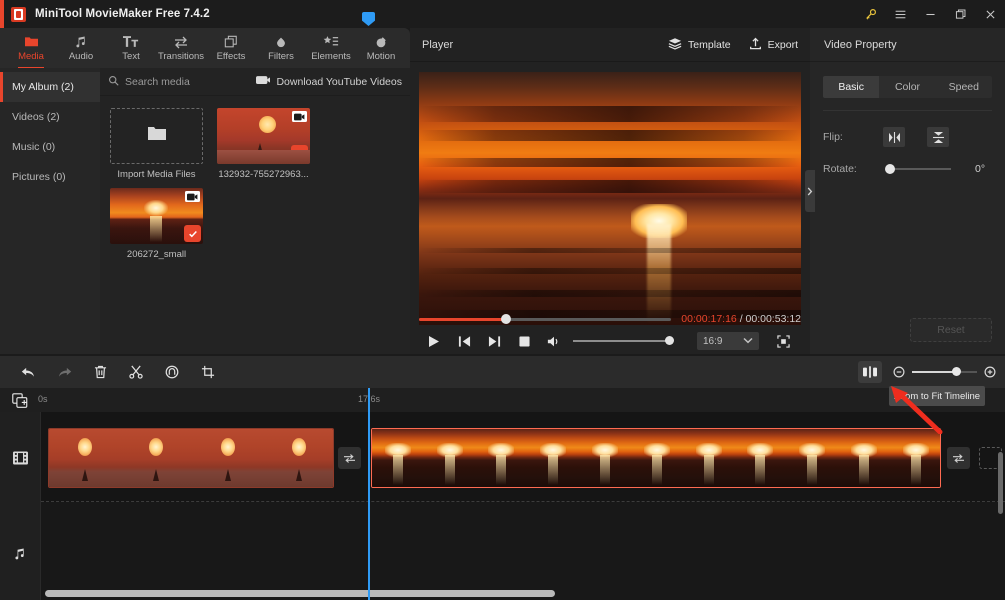 Image resolution: width=1005 pixels, height=600 pixels. What do you see at coordinates (918, 169) in the screenshot?
I see `rotate-slider` at bounding box center [918, 169].